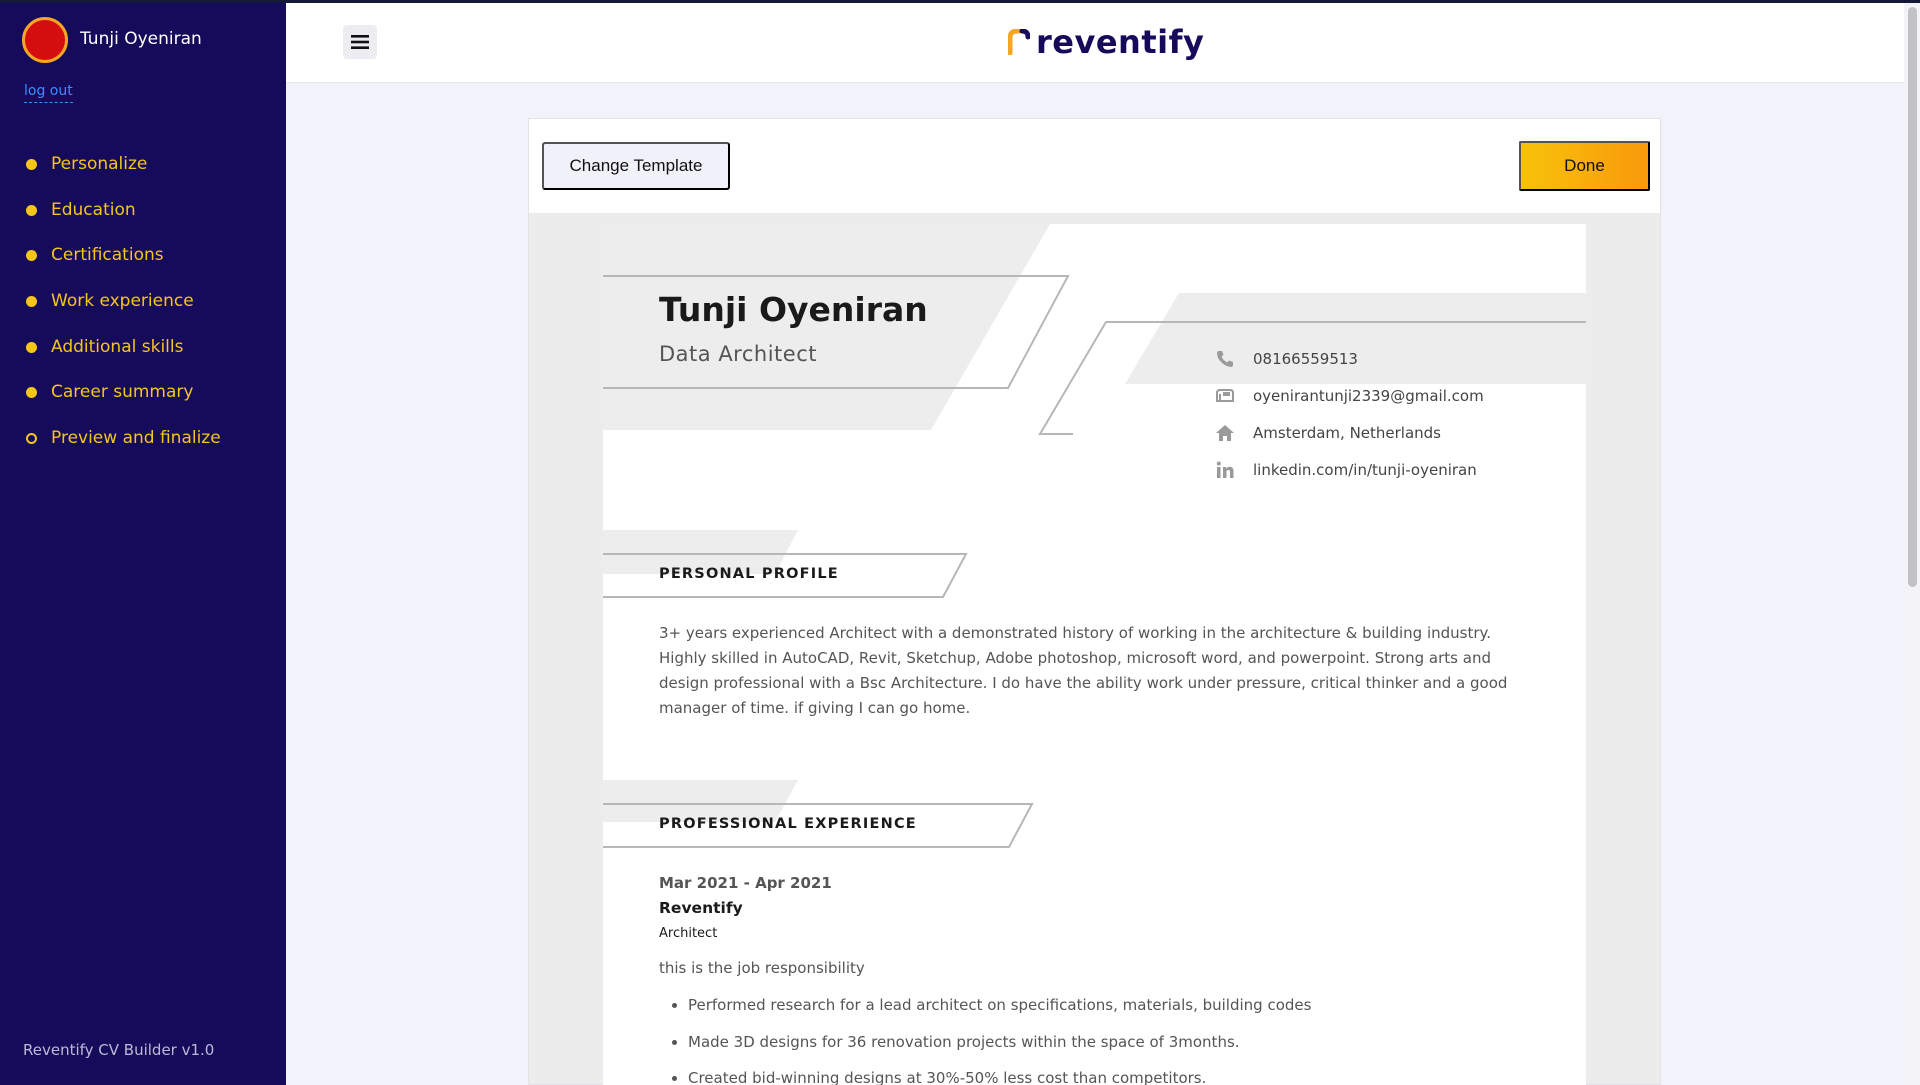  Describe the element at coordinates (745, 883) in the screenshot. I see `experience-dates: Mar 2021 - Apr 2021` at that location.